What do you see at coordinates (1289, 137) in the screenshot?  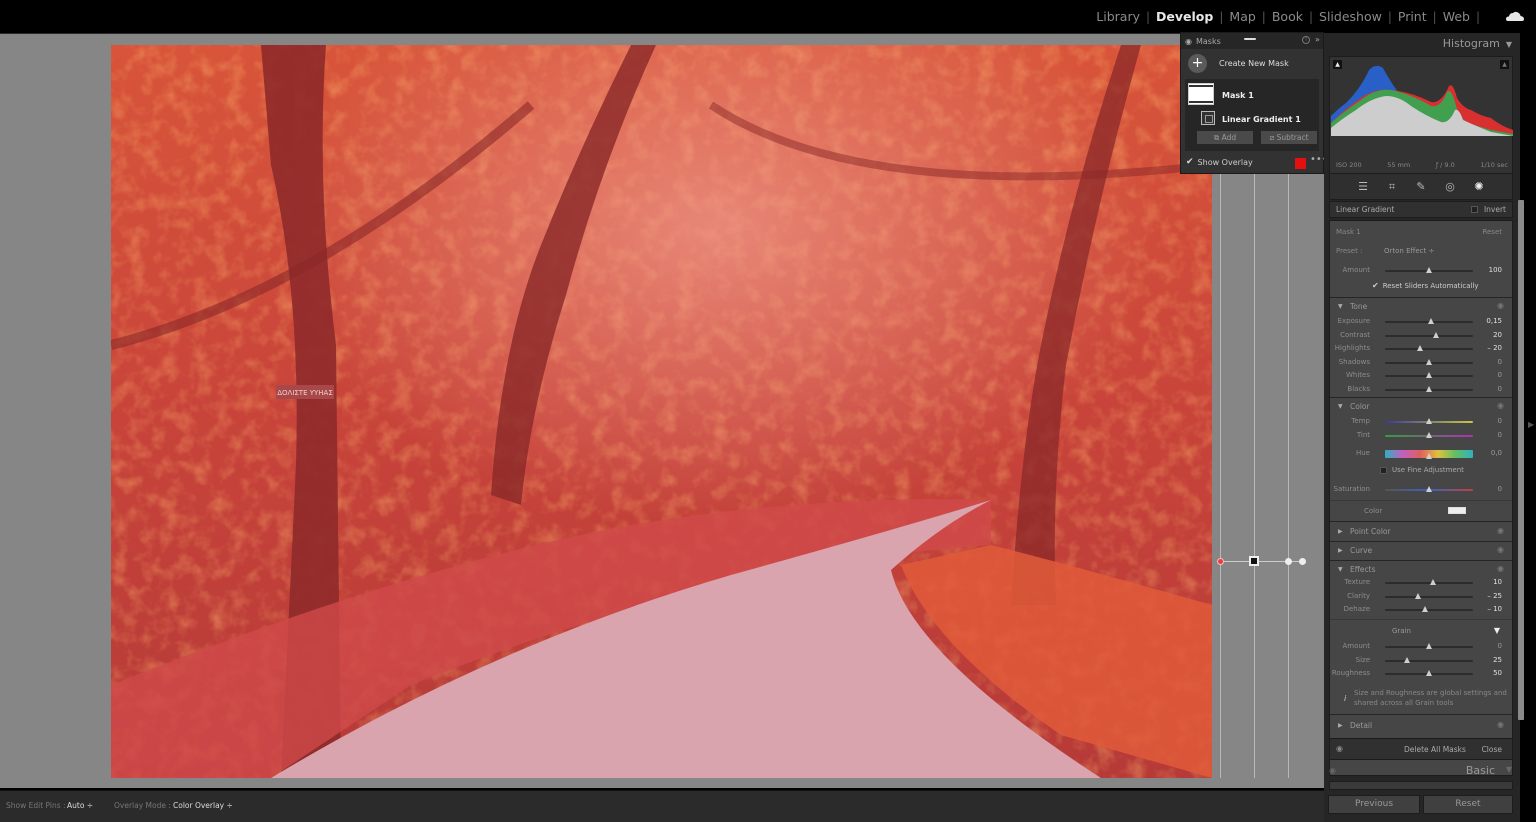 I see `subtract-button: ⧄ Subtract` at bounding box center [1289, 137].